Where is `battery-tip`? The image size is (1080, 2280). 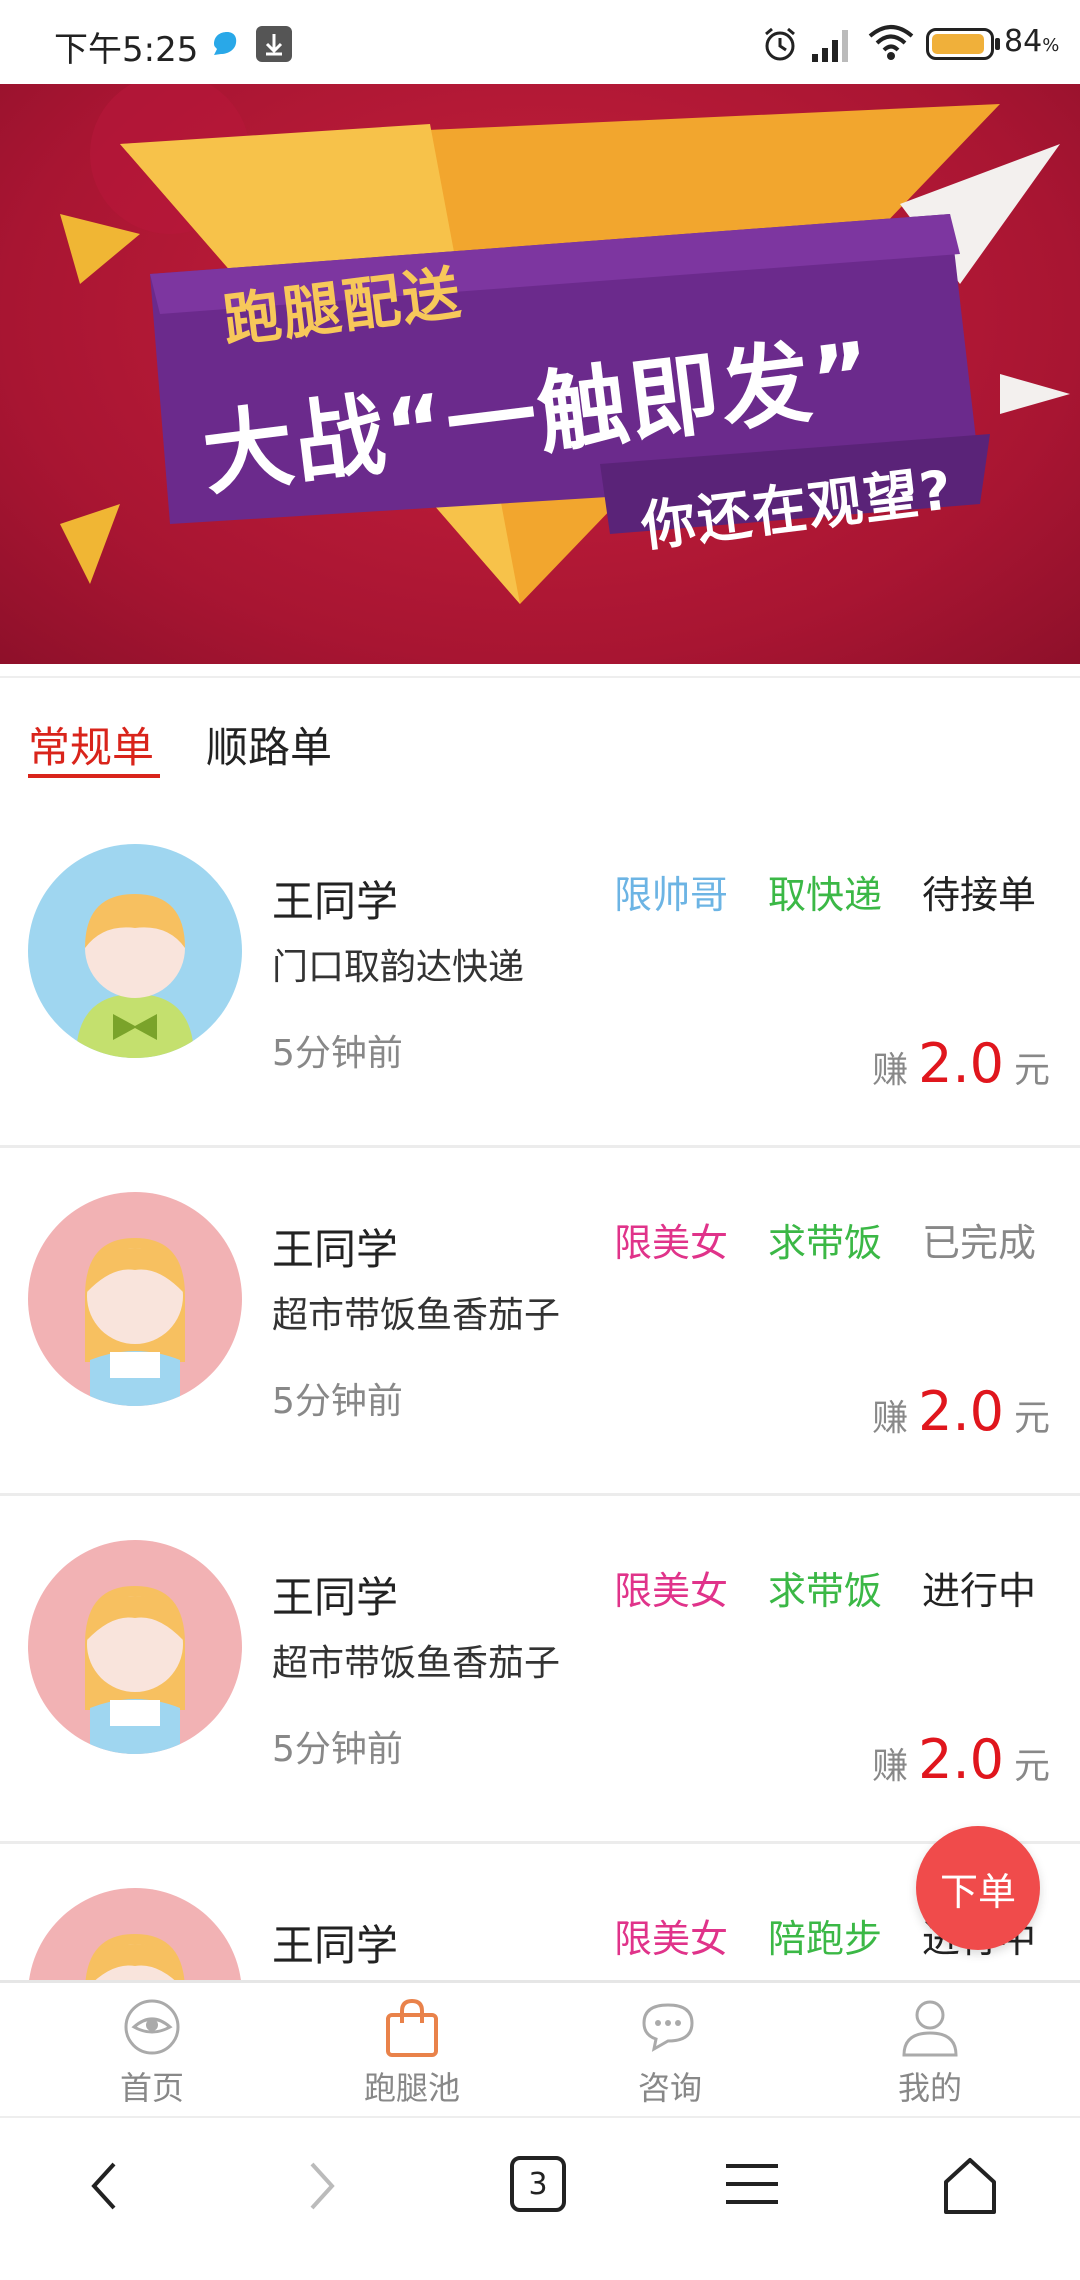
battery-tip is located at coordinates (997, 44).